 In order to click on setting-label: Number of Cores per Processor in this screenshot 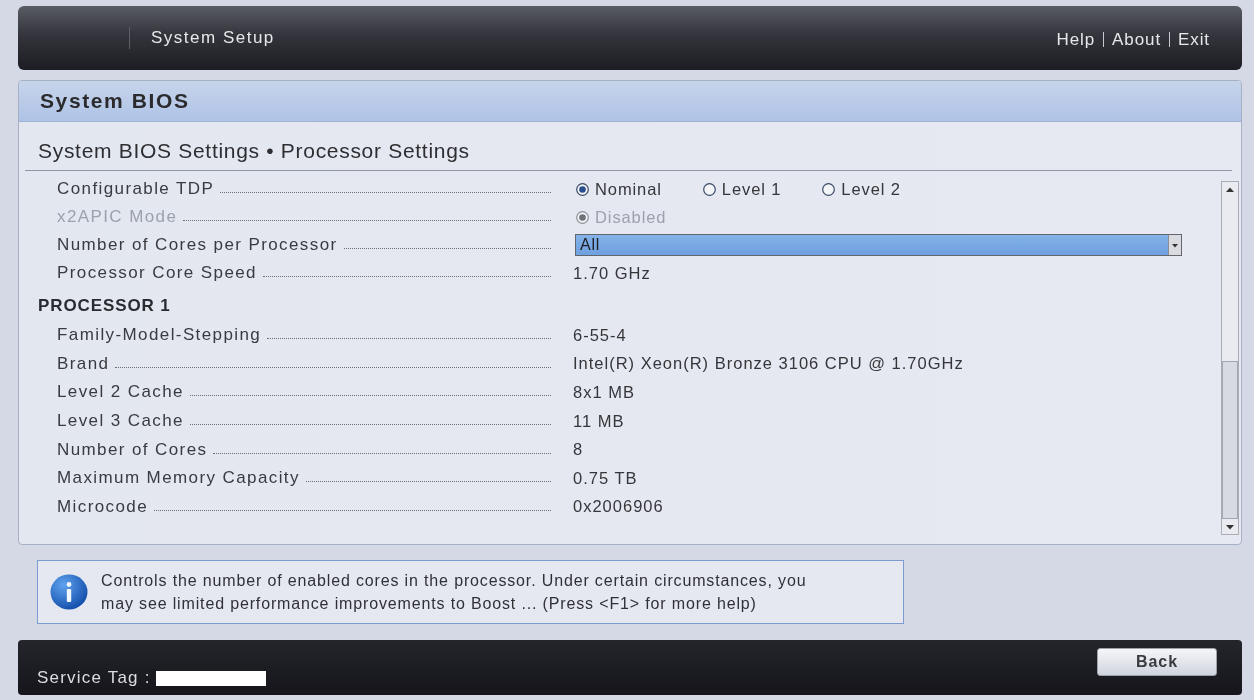, I will do `click(197, 245)`.